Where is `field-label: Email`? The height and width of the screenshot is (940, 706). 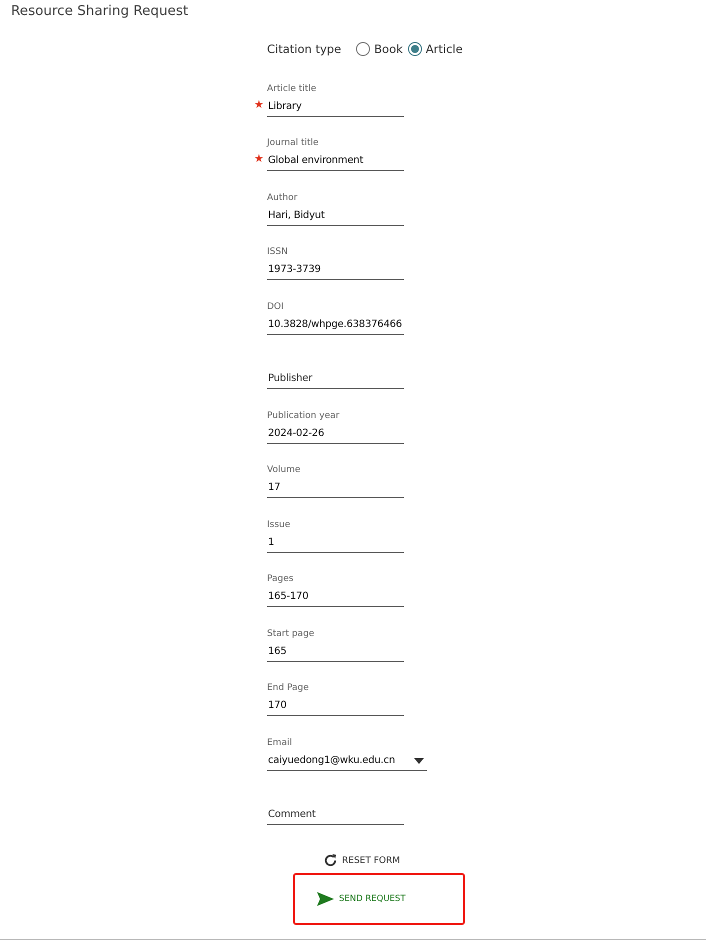
field-label: Email is located at coordinates (280, 744).